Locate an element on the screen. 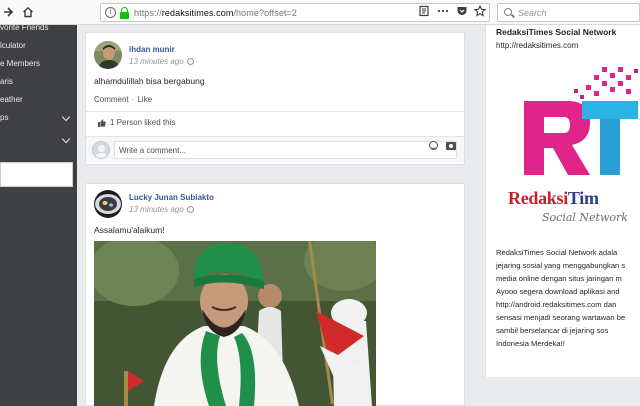 This screenshot has width=640, height=406. url-scheme: https:// is located at coordinates (148, 13).